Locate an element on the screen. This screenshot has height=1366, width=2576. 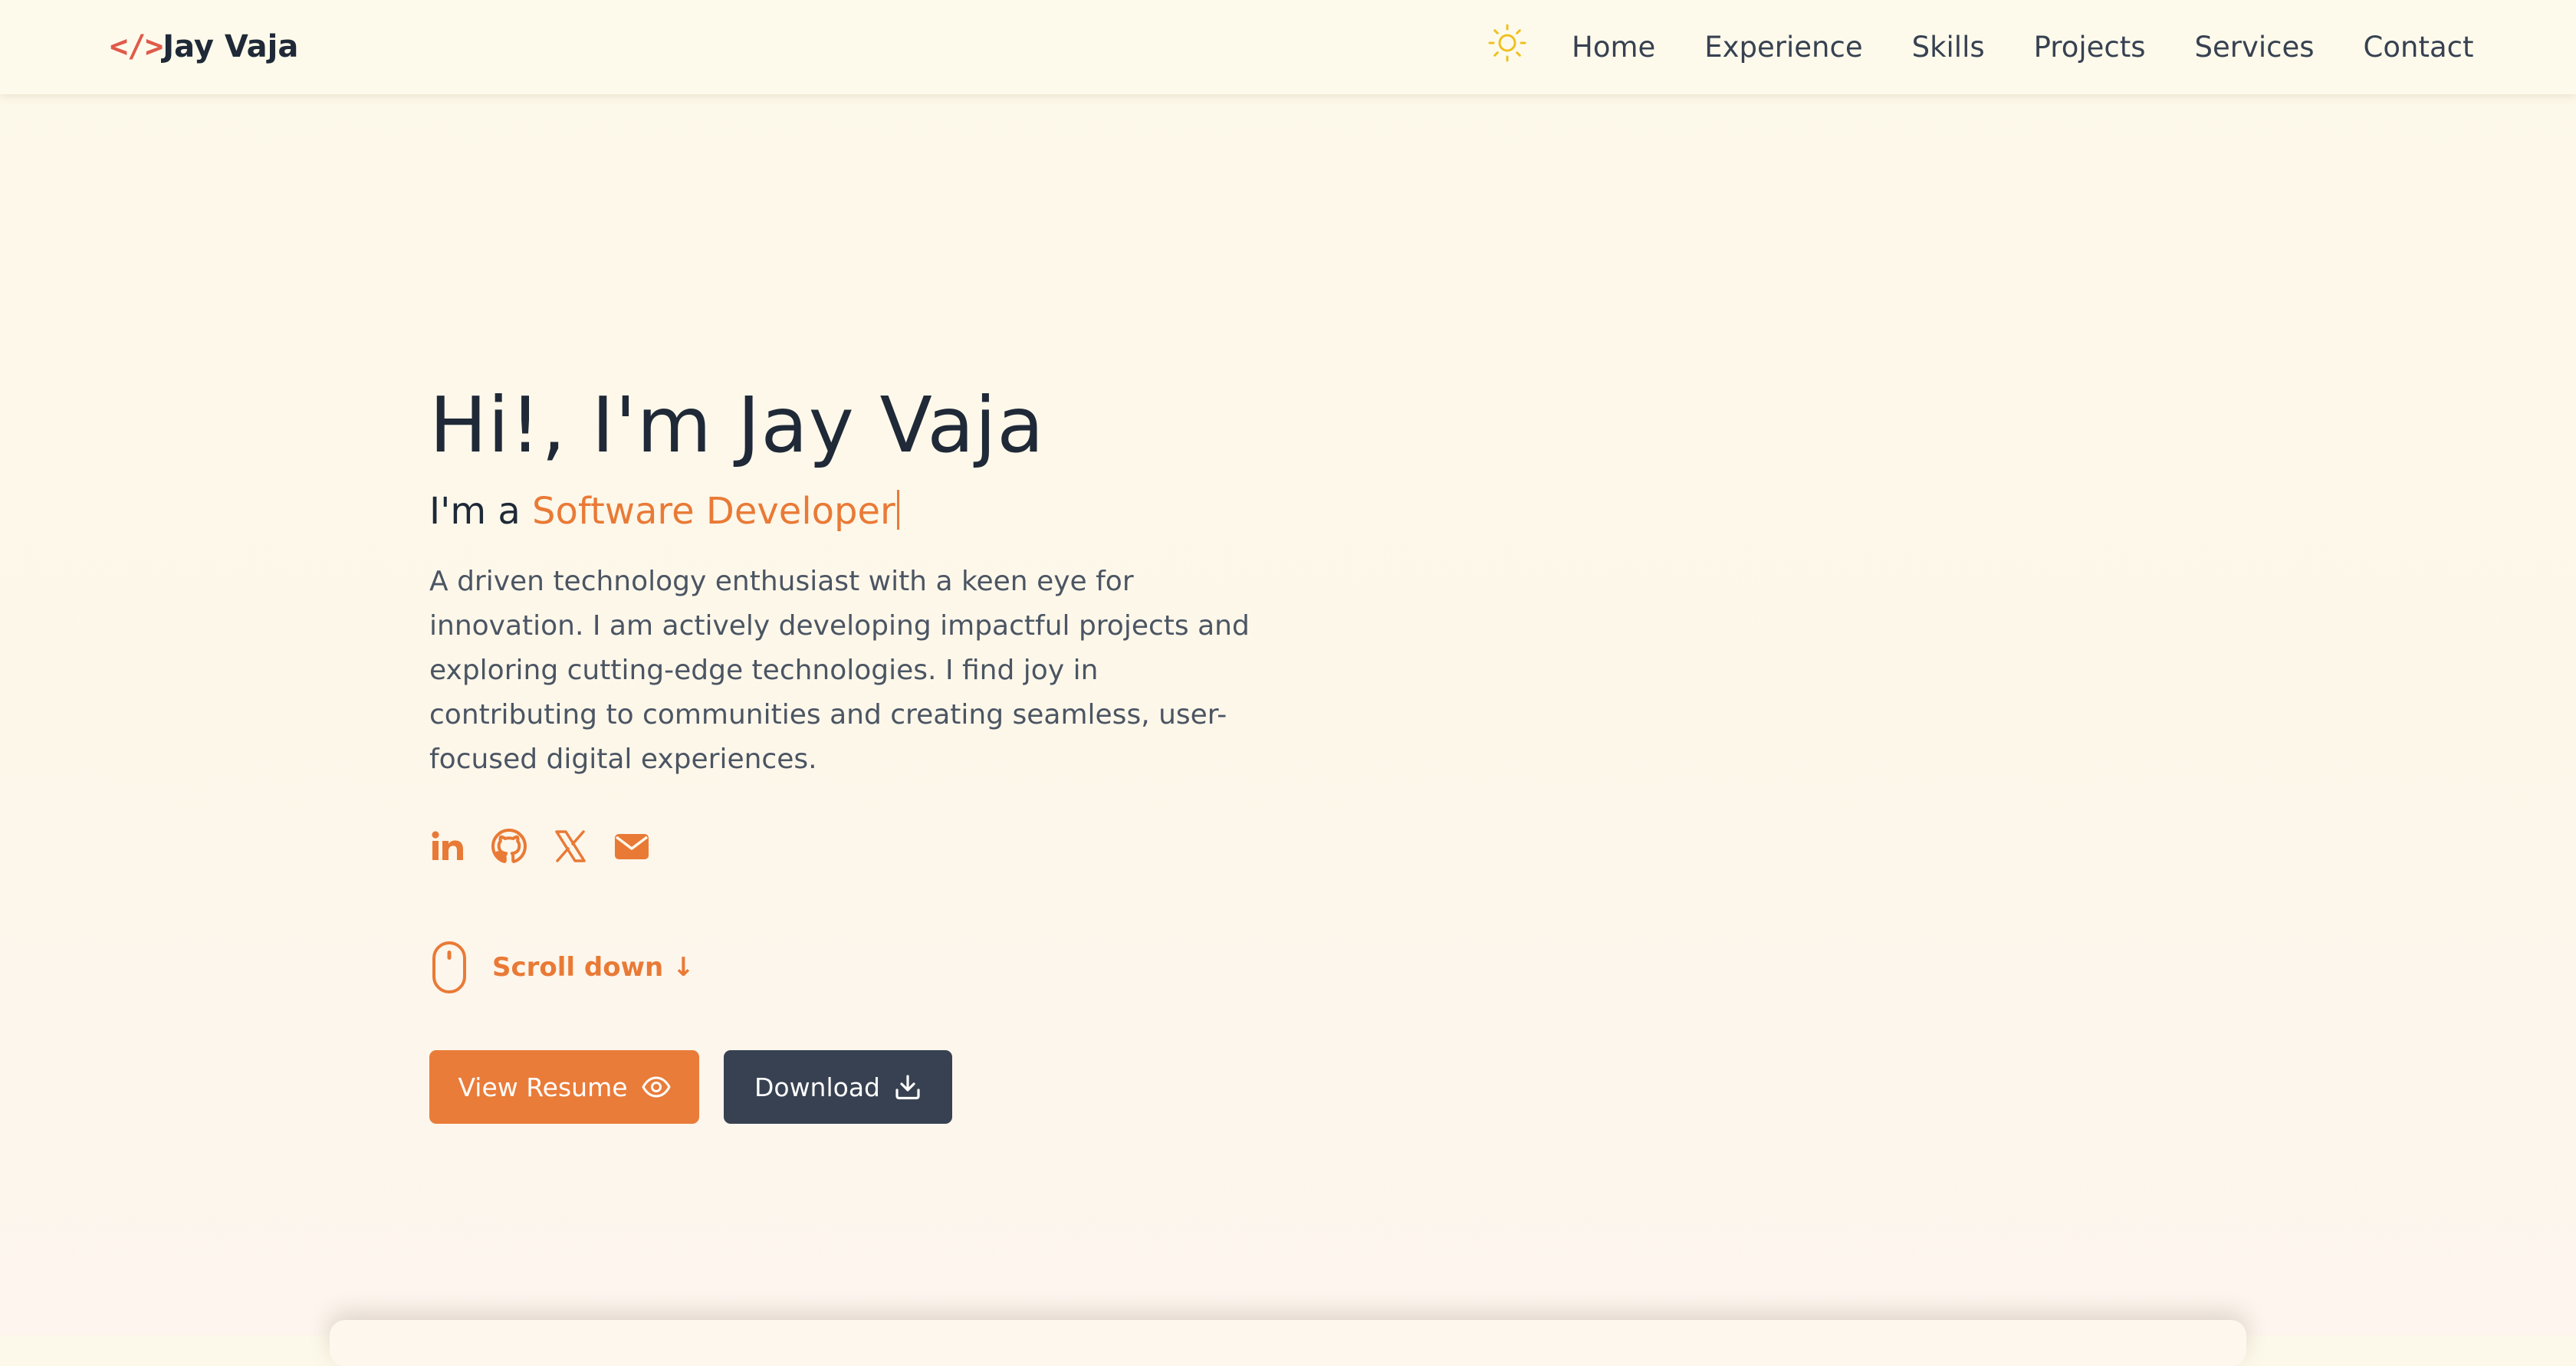
brand-code-mark: </> is located at coordinates (136, 46).